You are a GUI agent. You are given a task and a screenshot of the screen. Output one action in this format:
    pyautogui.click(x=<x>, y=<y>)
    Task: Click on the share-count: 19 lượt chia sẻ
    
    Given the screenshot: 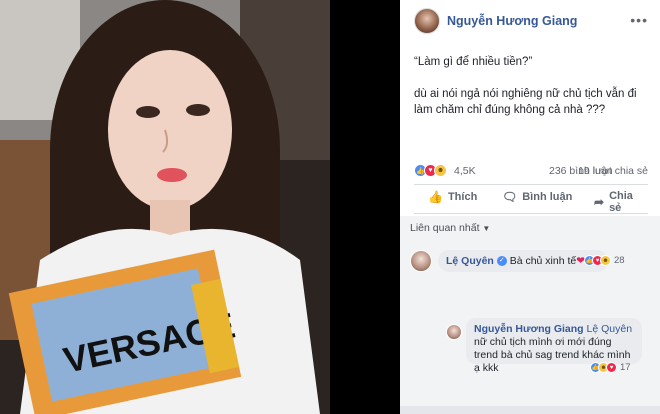 What is the action you would take?
    pyautogui.click(x=613, y=171)
    